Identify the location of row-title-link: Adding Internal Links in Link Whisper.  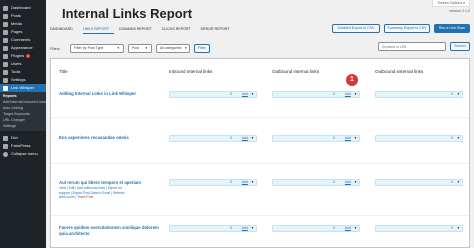
(97, 93).